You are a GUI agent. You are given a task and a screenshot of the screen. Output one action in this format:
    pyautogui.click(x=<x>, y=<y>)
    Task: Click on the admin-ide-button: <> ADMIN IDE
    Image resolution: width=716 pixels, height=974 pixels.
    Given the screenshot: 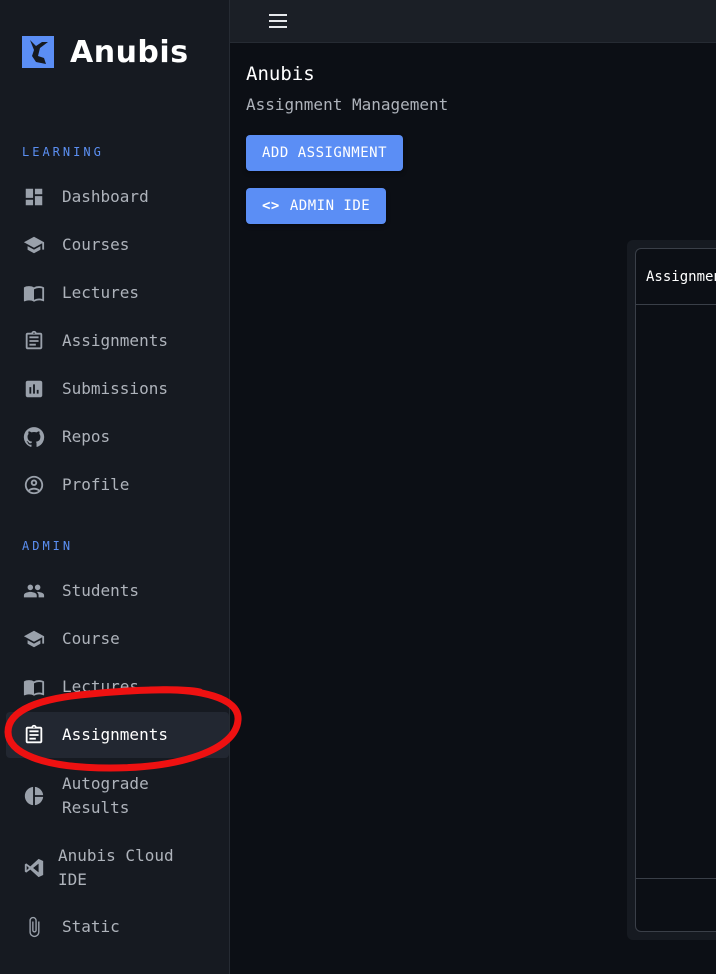 What is the action you would take?
    pyautogui.click(x=316, y=206)
    